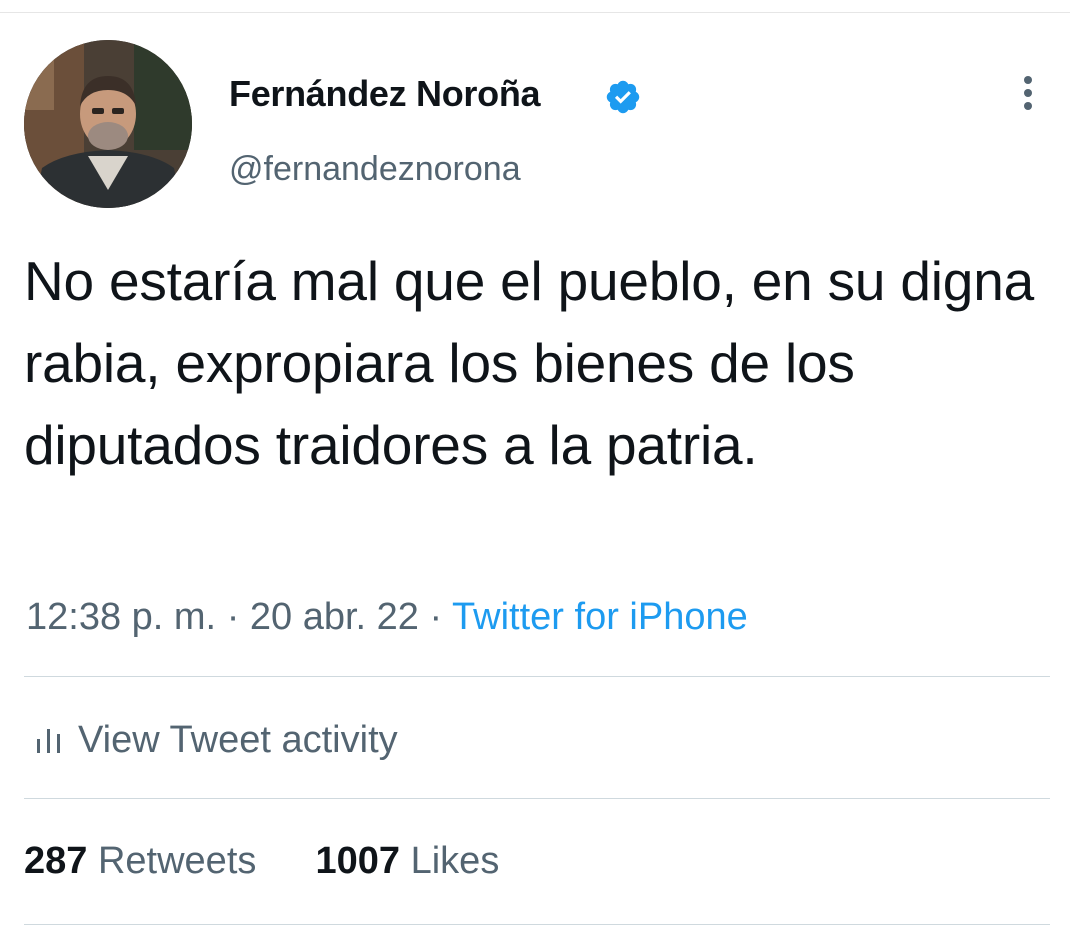  What do you see at coordinates (375, 169) in the screenshot?
I see `author-handle: @fernandeznorona` at bounding box center [375, 169].